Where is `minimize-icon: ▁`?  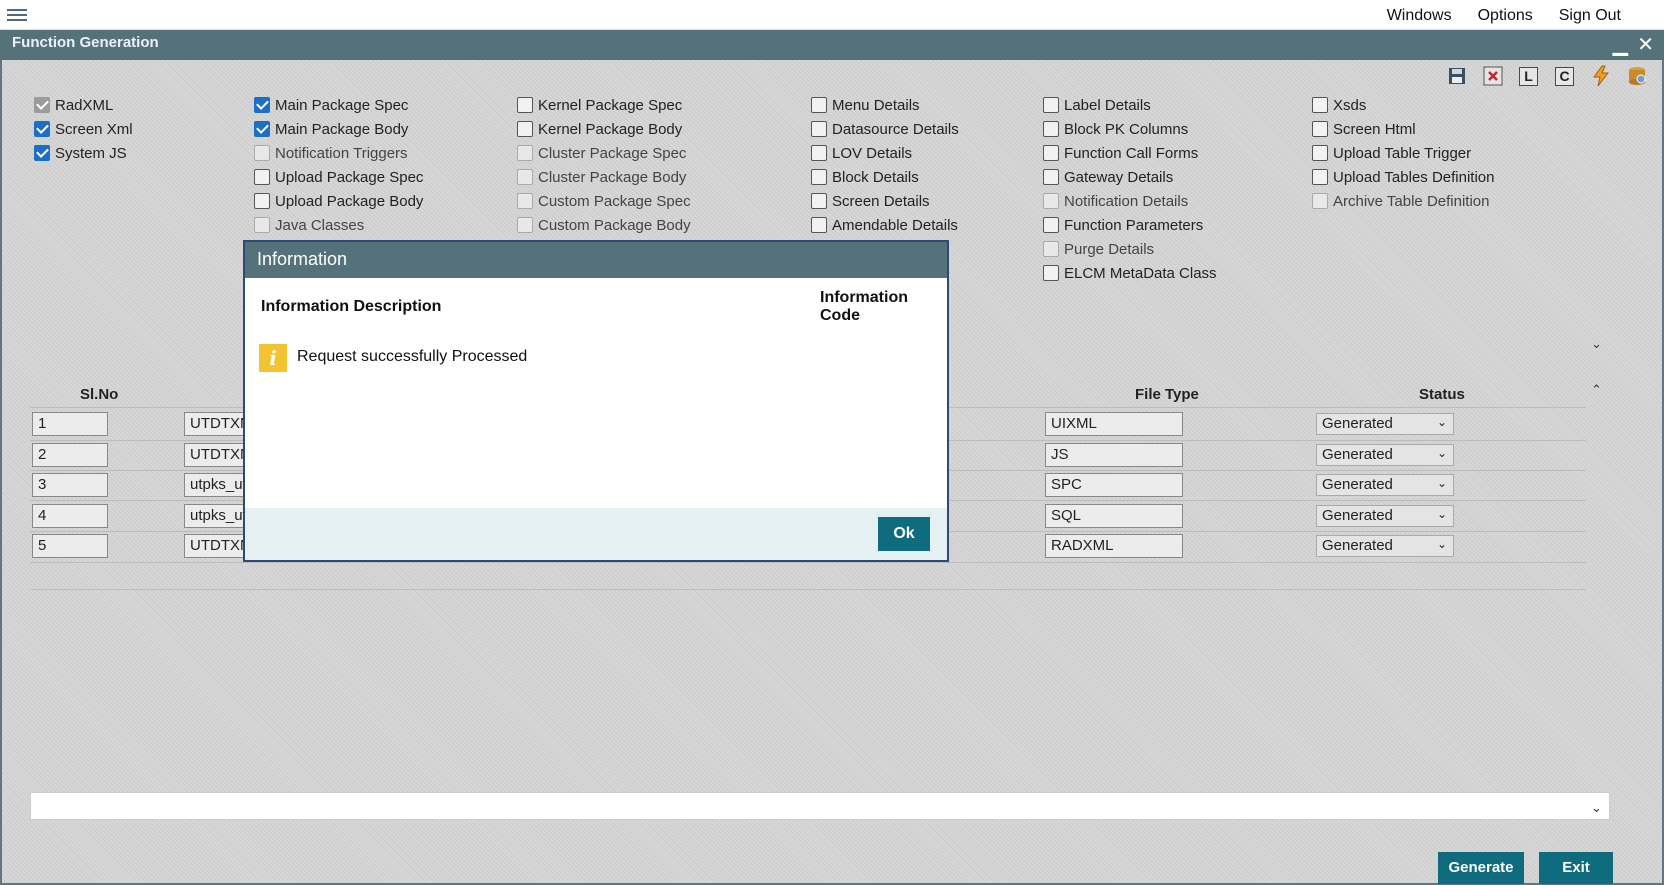
minimize-icon: ▁ is located at coordinates (1620, 44).